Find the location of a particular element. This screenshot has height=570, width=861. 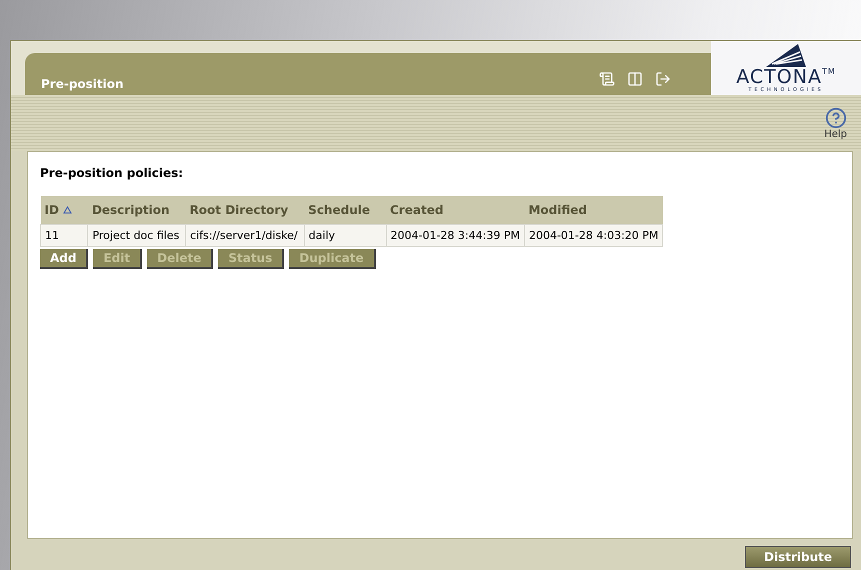

page-title: Pre-position is located at coordinates (82, 84).